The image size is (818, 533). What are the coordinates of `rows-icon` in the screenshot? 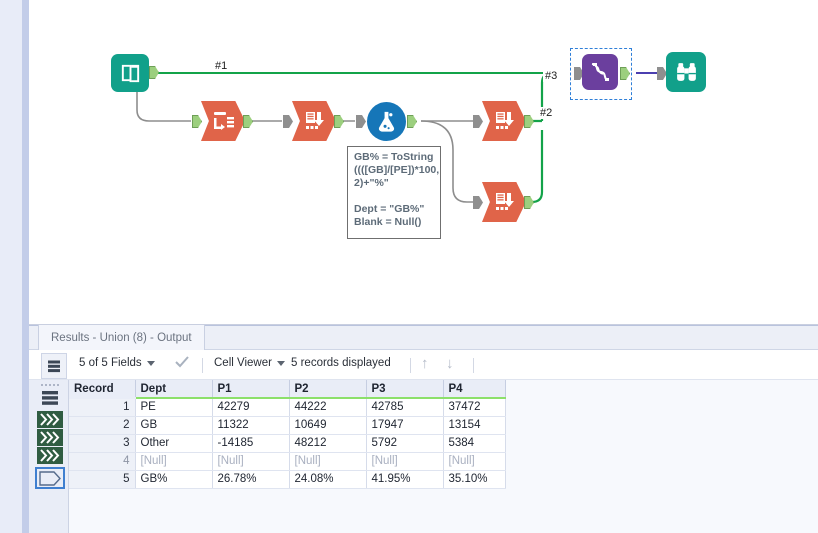 It's located at (50, 398).